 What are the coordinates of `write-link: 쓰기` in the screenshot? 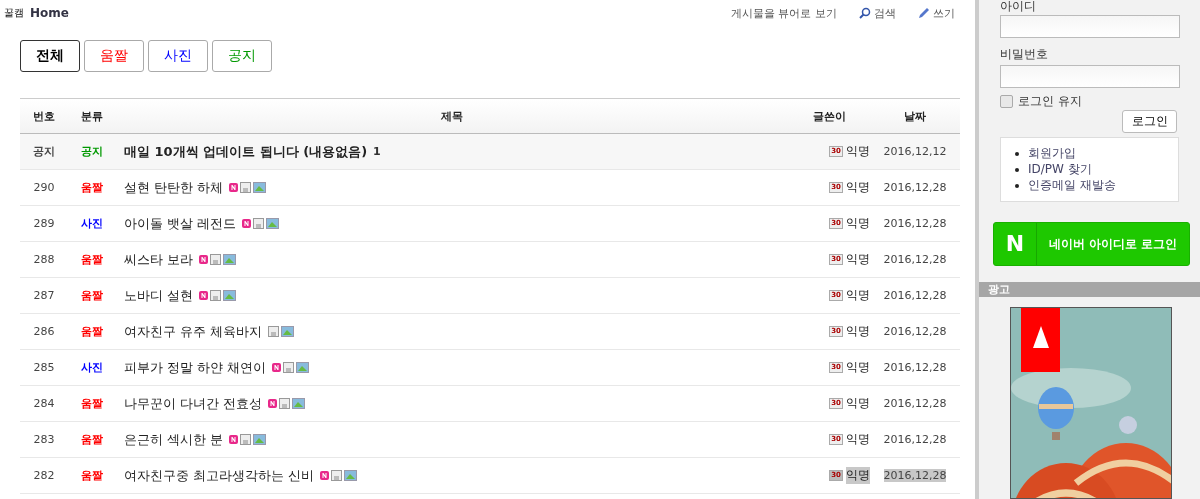 It's located at (936, 13).